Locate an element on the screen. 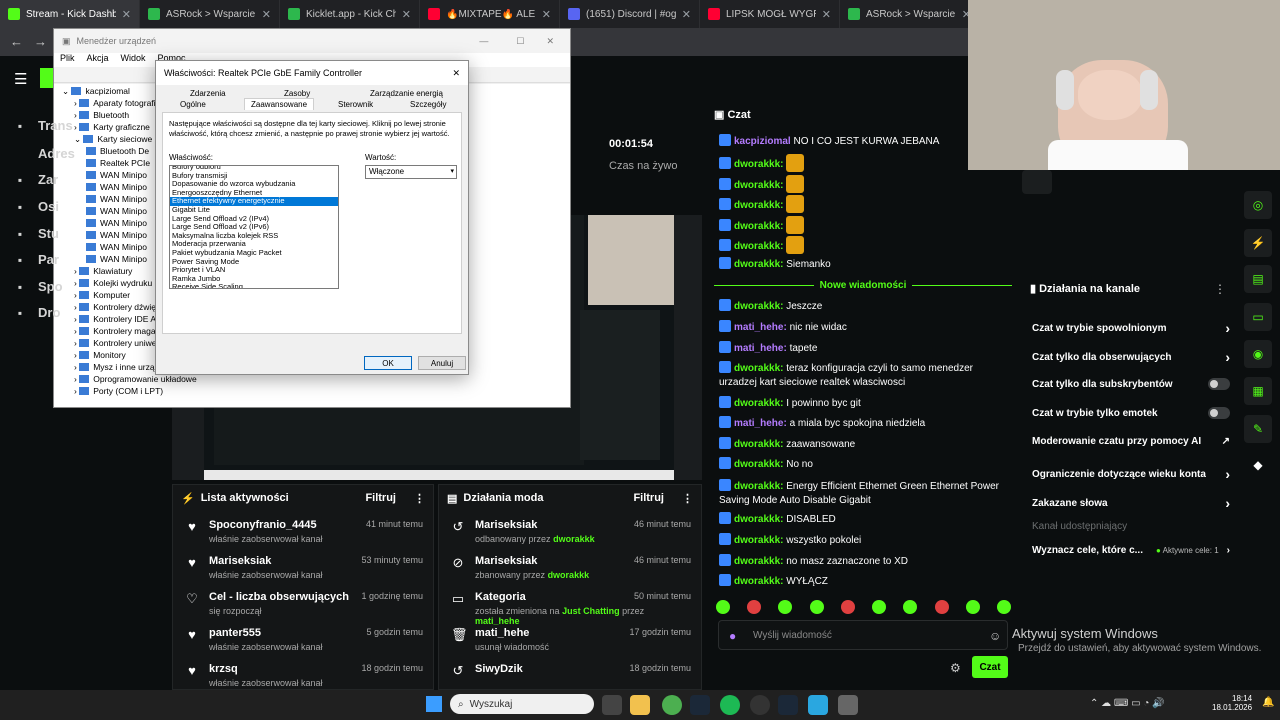 Image resolution: width=1280 pixels, height=720 pixels. device-tree-node: › Kontrolery maga is located at coordinates (115, 331).